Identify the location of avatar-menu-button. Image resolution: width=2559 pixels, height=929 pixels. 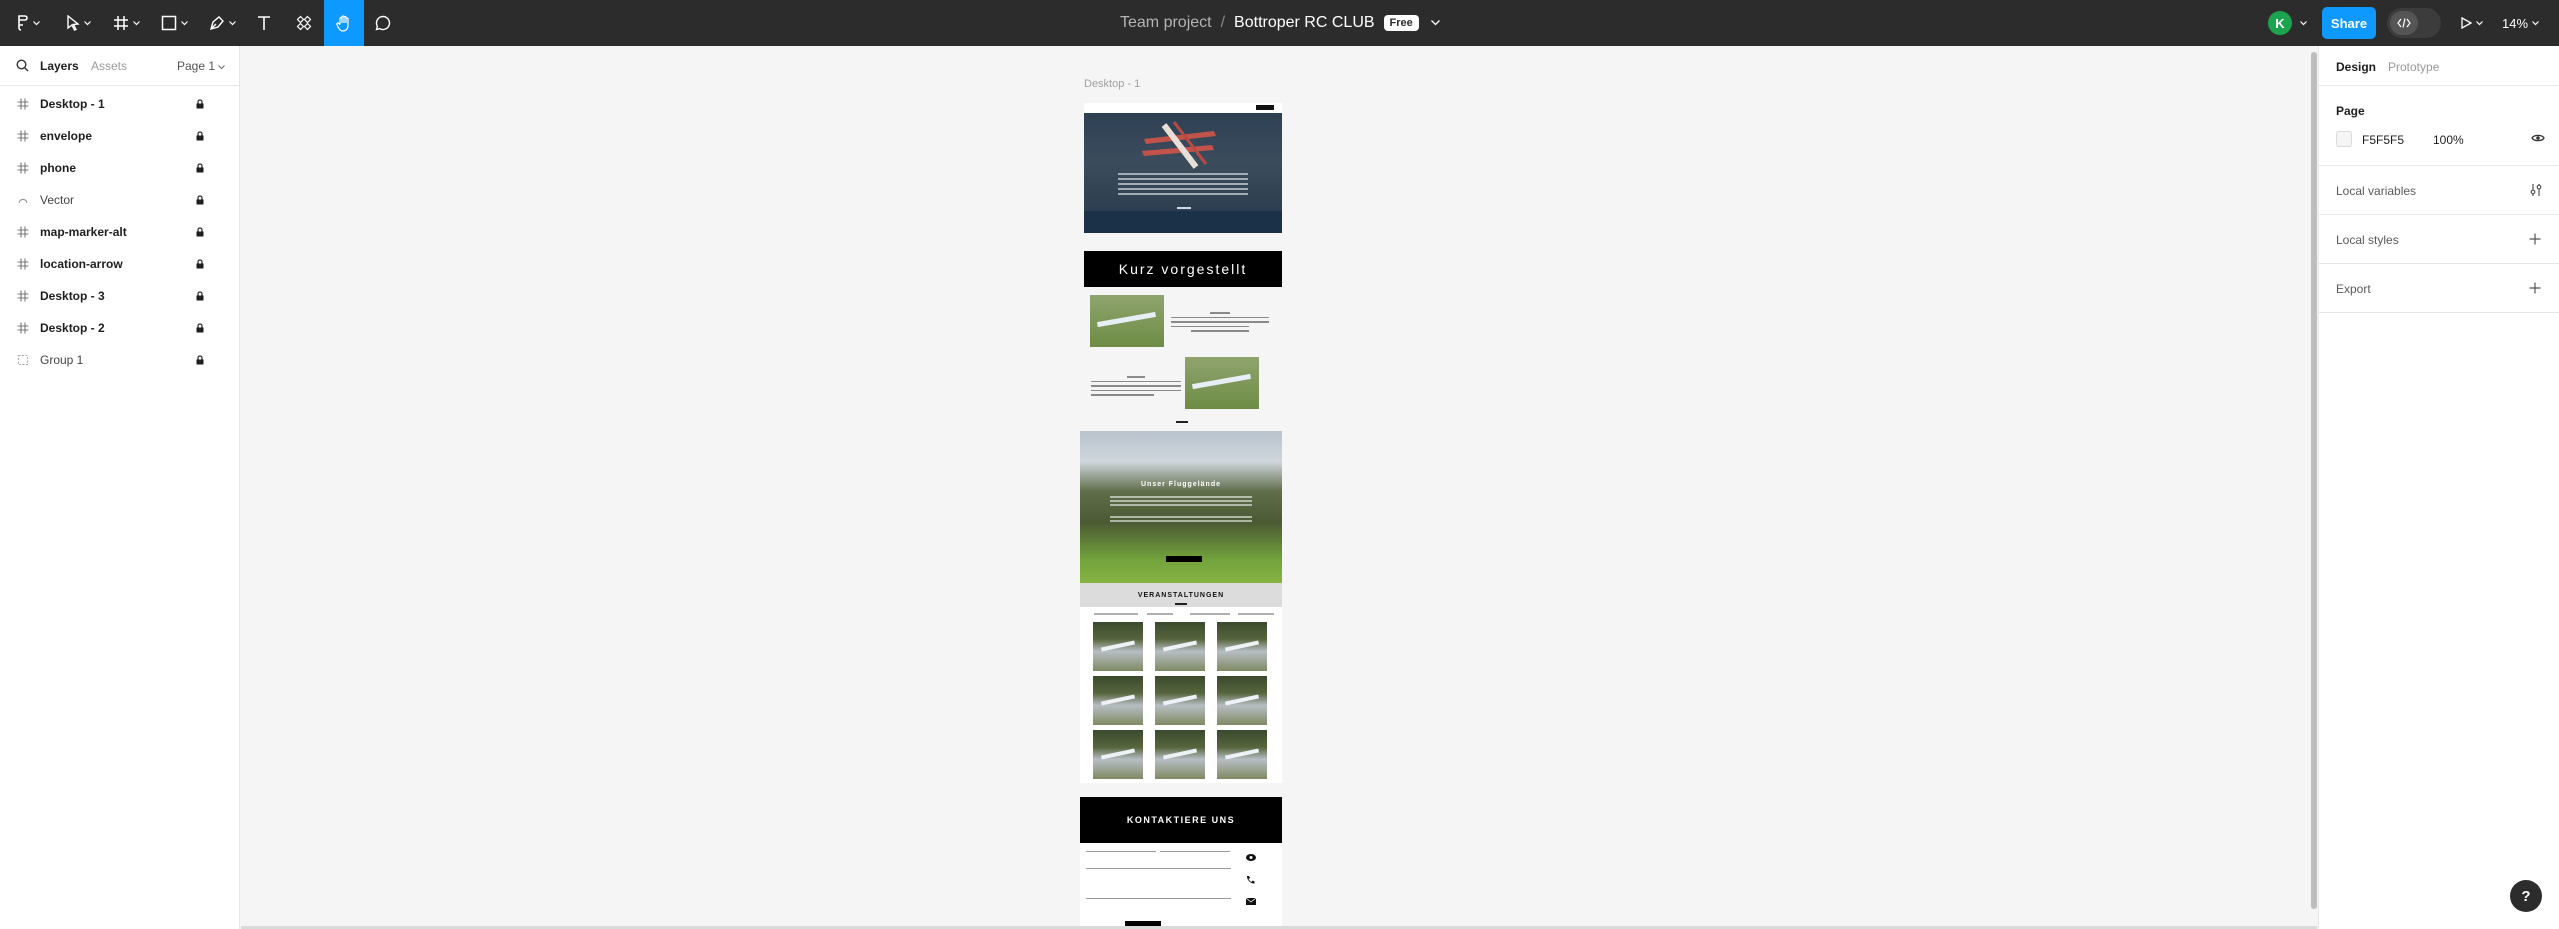
(2303, 23).